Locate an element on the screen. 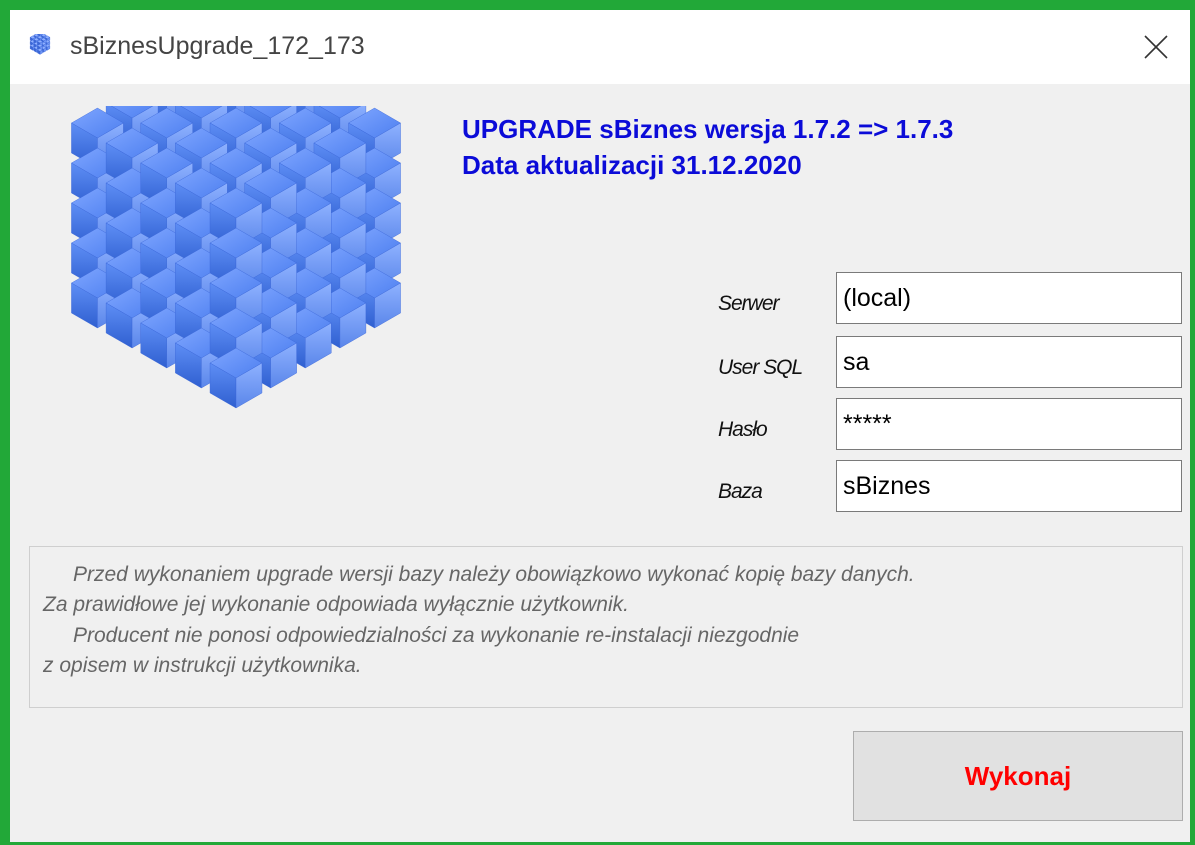 This screenshot has height=845, width=1195. title-bar: sBiznesUpgrade_172_173 is located at coordinates (600, 47).